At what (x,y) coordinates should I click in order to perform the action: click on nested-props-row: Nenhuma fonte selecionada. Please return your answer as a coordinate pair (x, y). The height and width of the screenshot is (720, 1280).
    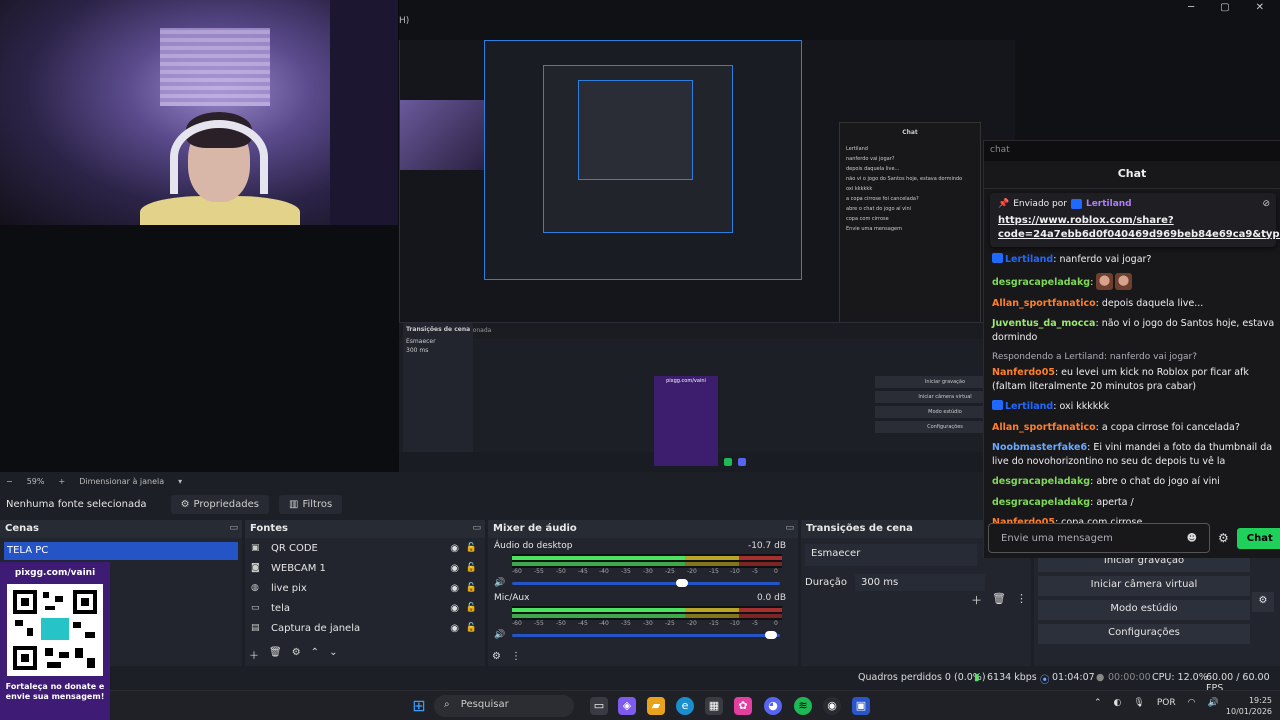
    Looking at the image, I should click on (707, 331).